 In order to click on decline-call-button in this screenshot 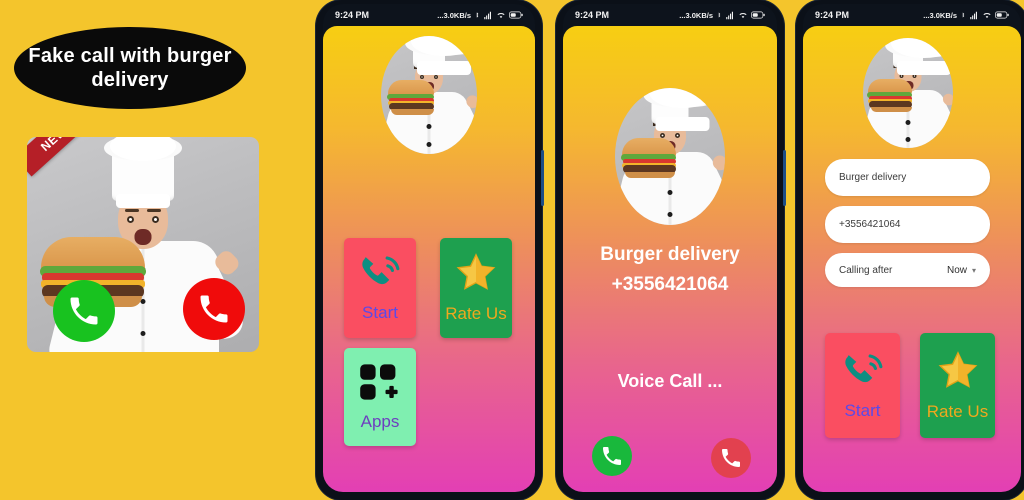, I will do `click(731, 458)`.